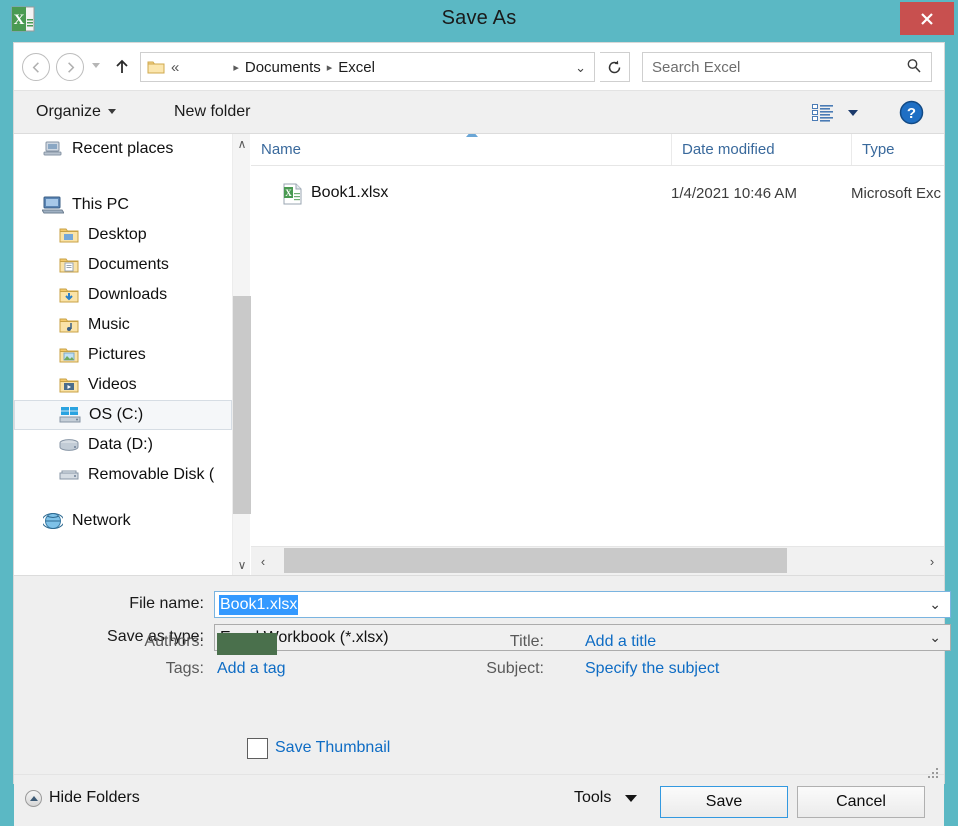  Describe the element at coordinates (242, 565) in the screenshot. I see `scroll-down-button: ∨` at that location.